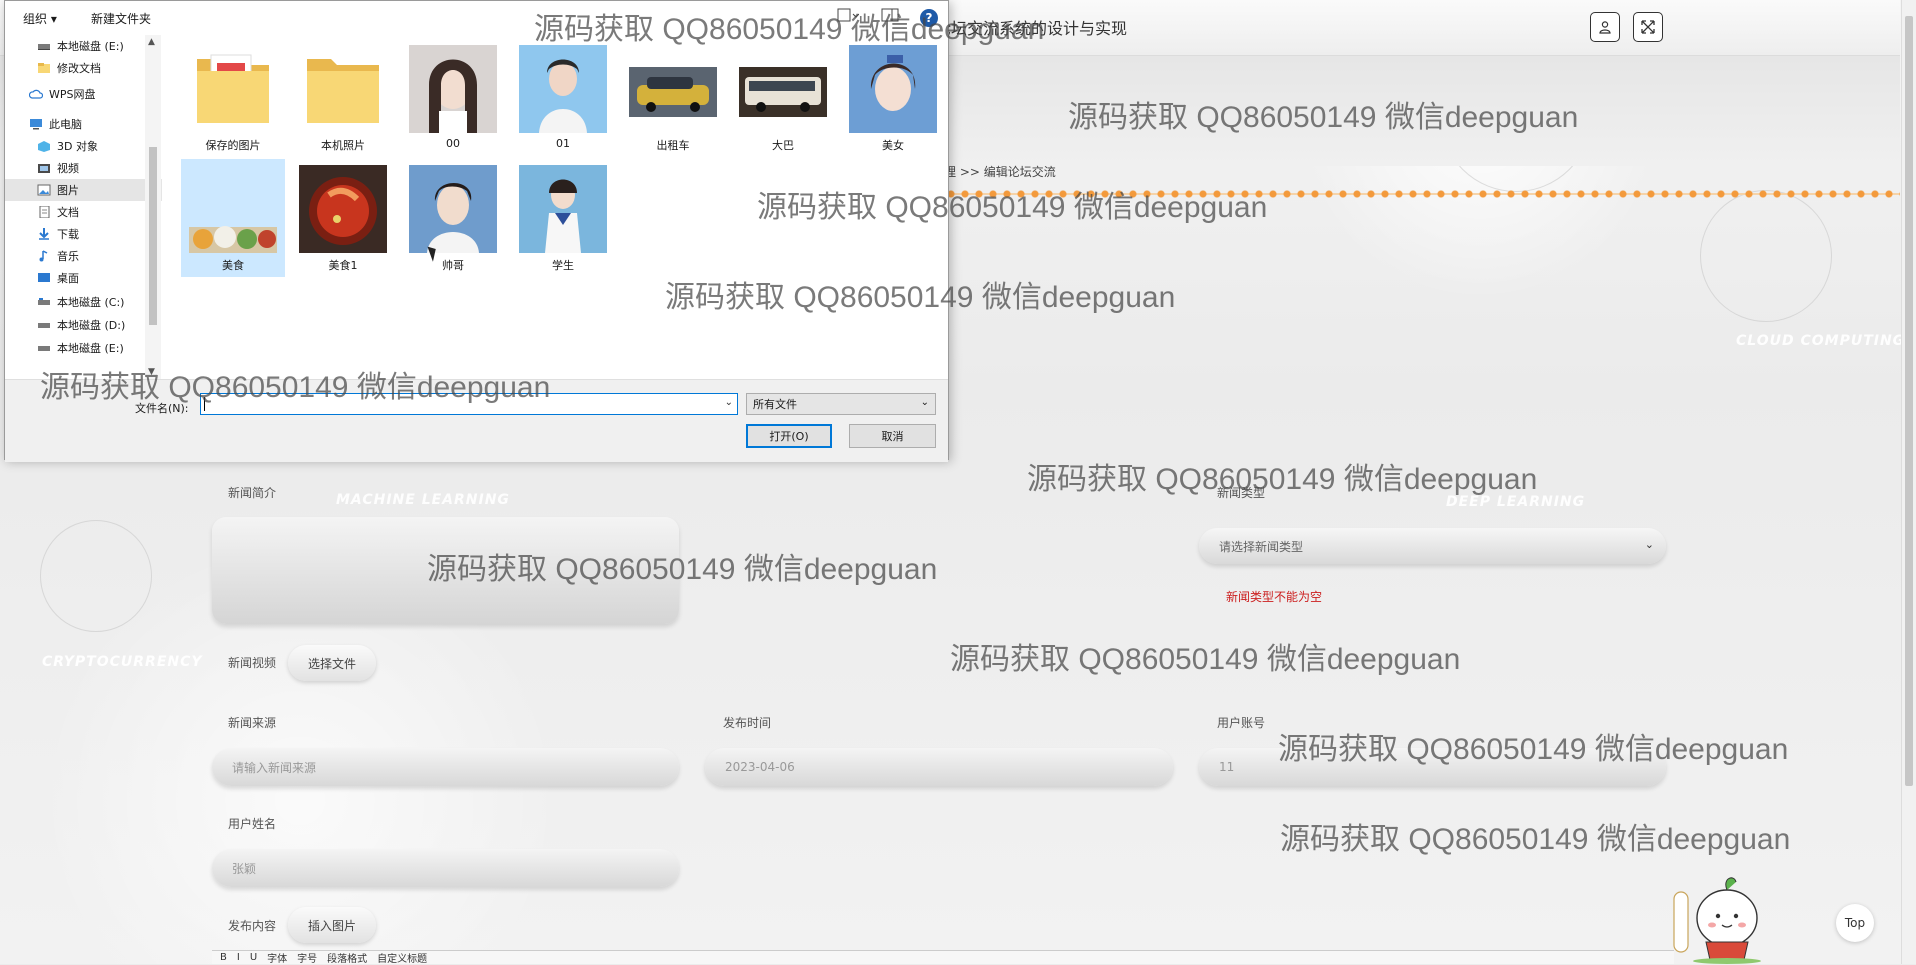 The width and height of the screenshot is (1916, 965). I want to click on file-name: 出租车, so click(673, 145).